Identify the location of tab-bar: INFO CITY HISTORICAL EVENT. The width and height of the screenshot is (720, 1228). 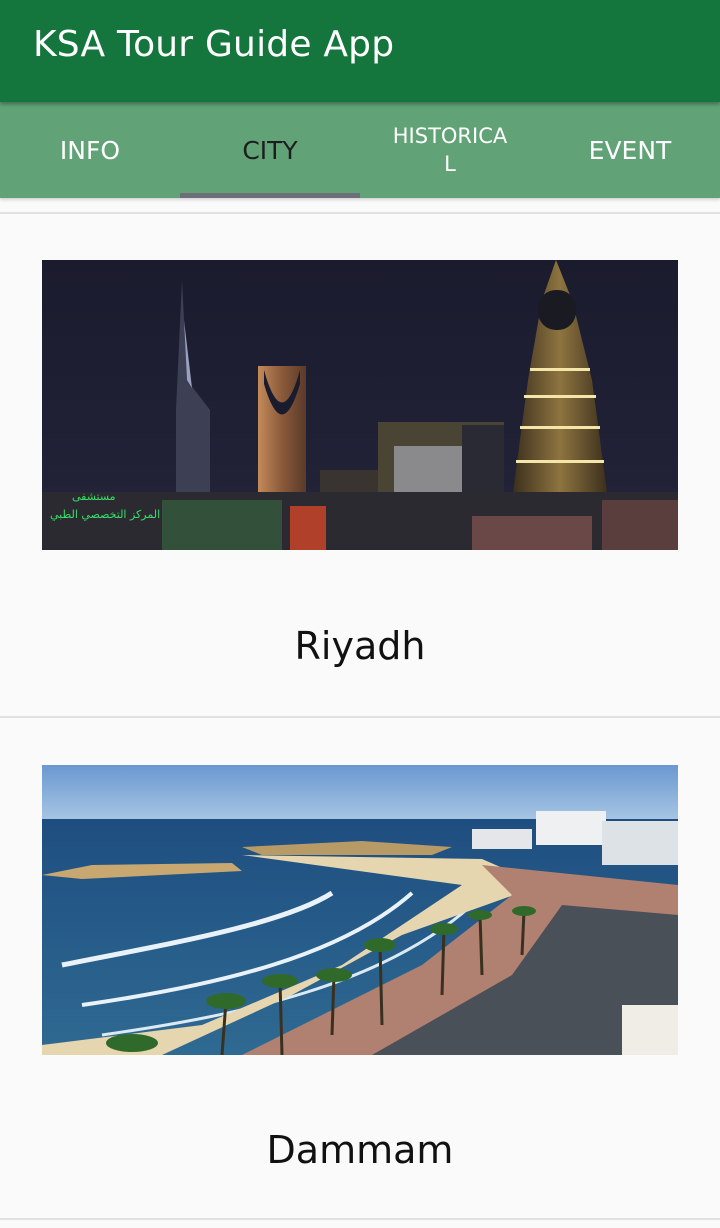
(360, 150).